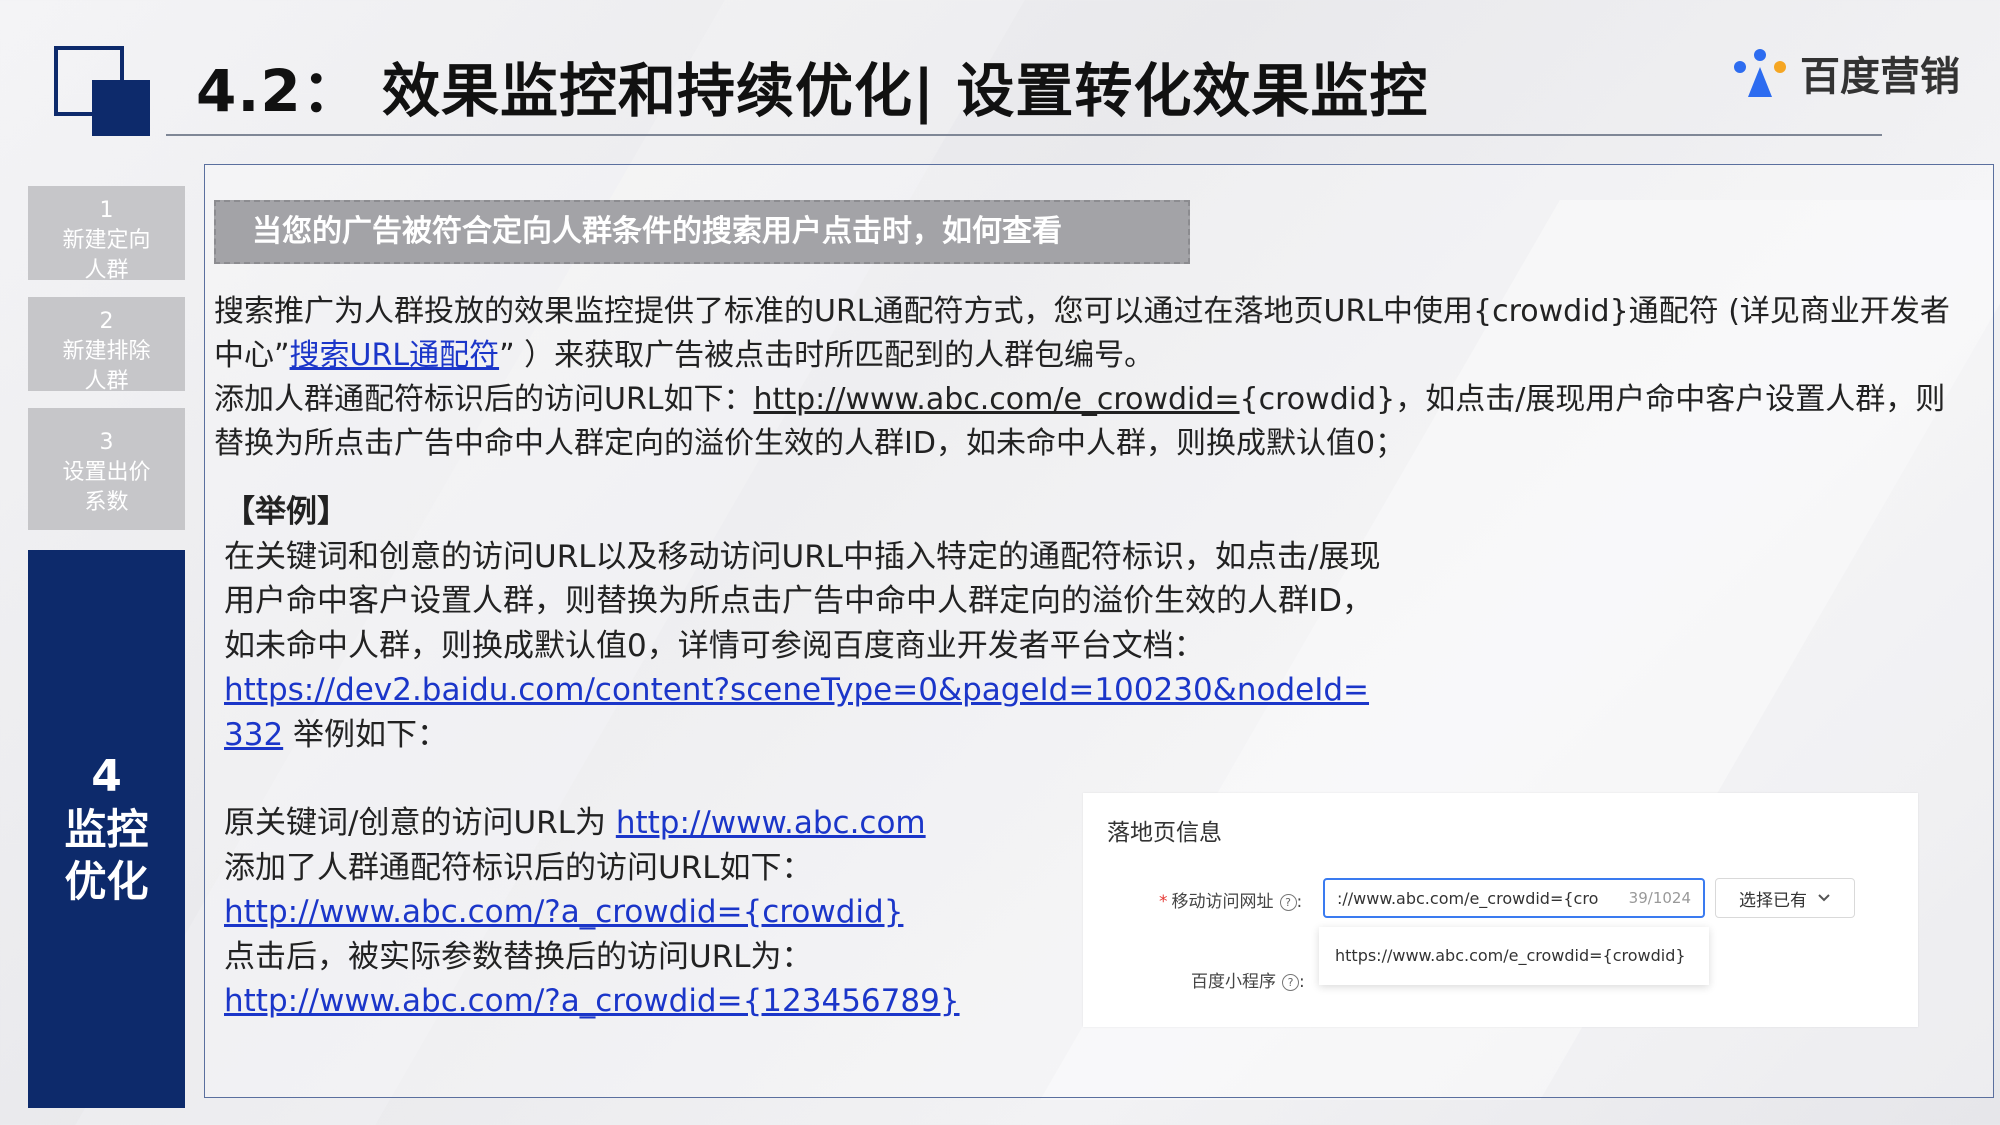 The width and height of the screenshot is (2000, 1125). I want to click on title-divider, so click(1024, 135).